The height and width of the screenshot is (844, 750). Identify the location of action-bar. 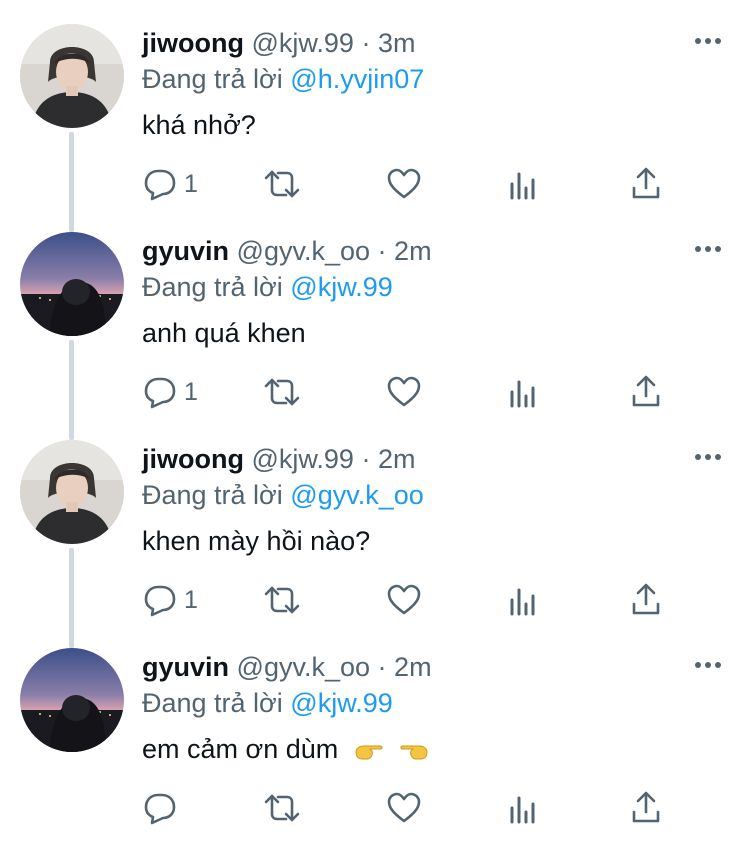
(422, 808).